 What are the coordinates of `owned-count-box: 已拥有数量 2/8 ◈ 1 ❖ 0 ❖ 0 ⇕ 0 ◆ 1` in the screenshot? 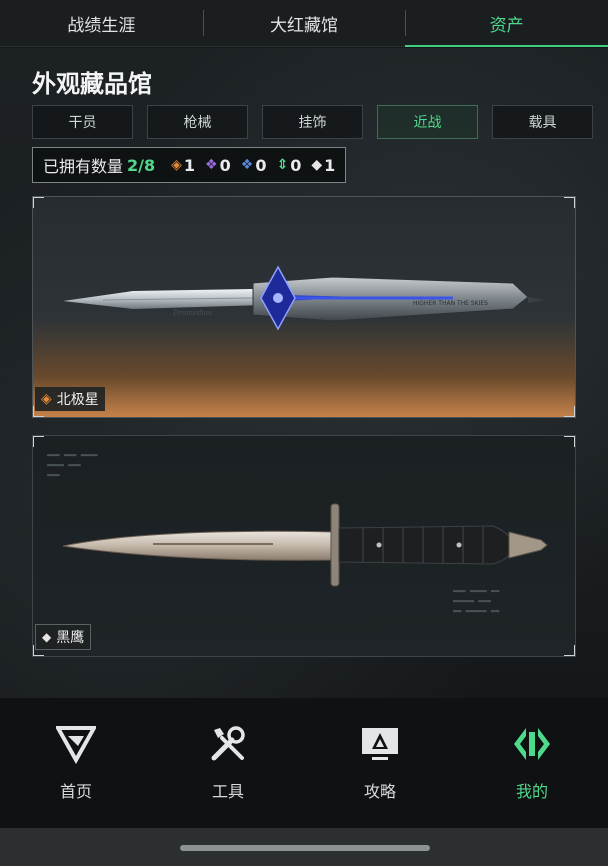 It's located at (189, 165).